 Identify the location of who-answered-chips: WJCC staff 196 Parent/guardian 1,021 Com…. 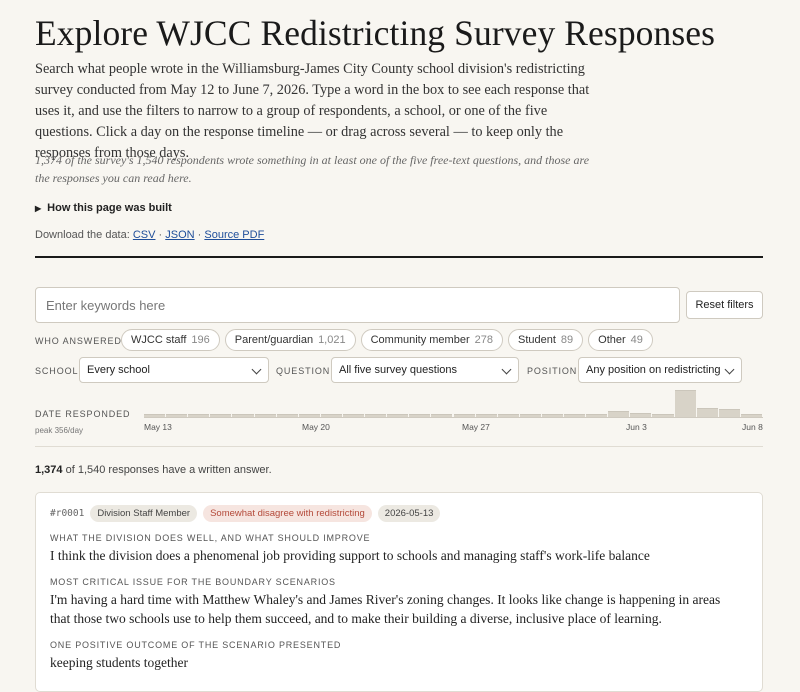
(387, 340).